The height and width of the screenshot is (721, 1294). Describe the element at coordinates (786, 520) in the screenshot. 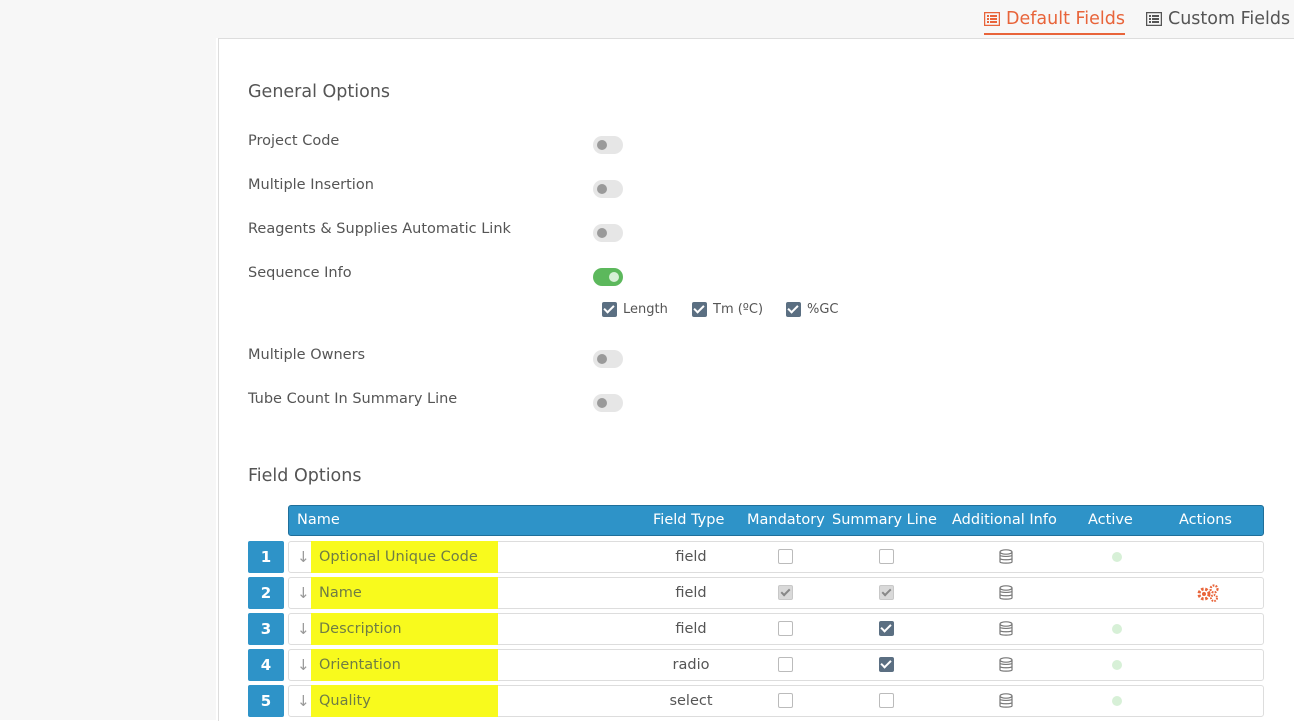

I see `header-mandatory: Mandatory` at that location.